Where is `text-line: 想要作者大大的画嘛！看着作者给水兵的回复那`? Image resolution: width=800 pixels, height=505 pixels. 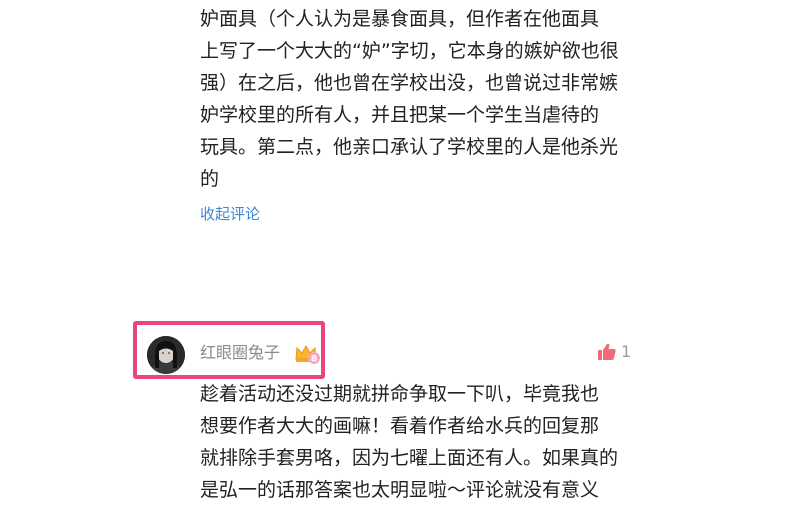
text-line: 想要作者大大的画嘛！看着作者给水兵的回复那 is located at coordinates (400, 426).